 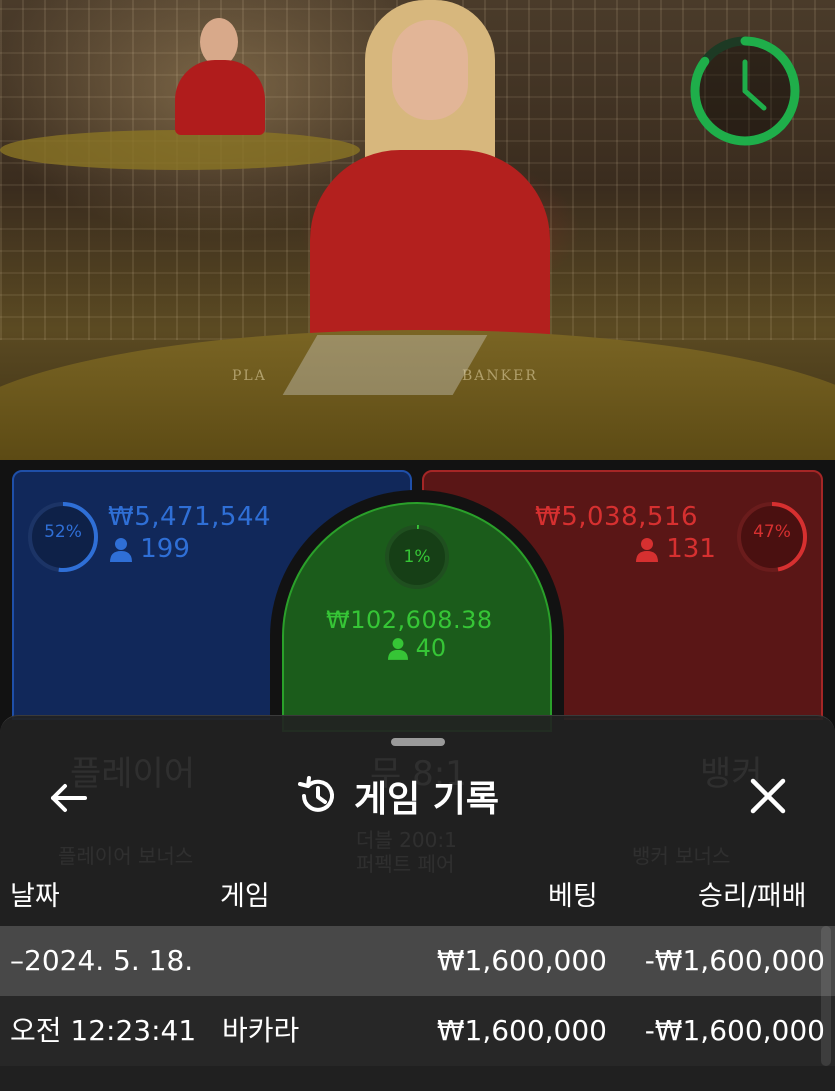 What do you see at coordinates (521, 960) in the screenshot?
I see `date-group-bet: ₩1,600,000` at bounding box center [521, 960].